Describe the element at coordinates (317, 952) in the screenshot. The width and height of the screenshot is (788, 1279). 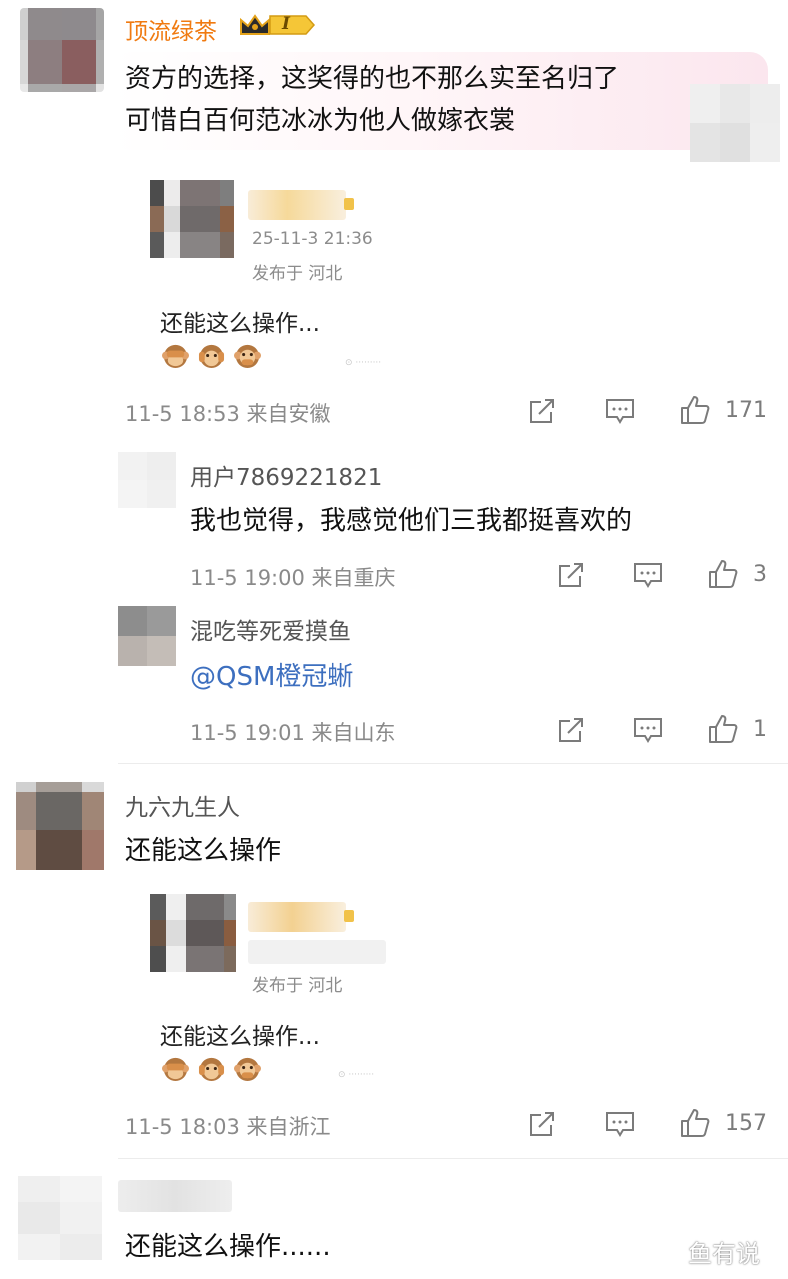
I see `blurred-date` at that location.